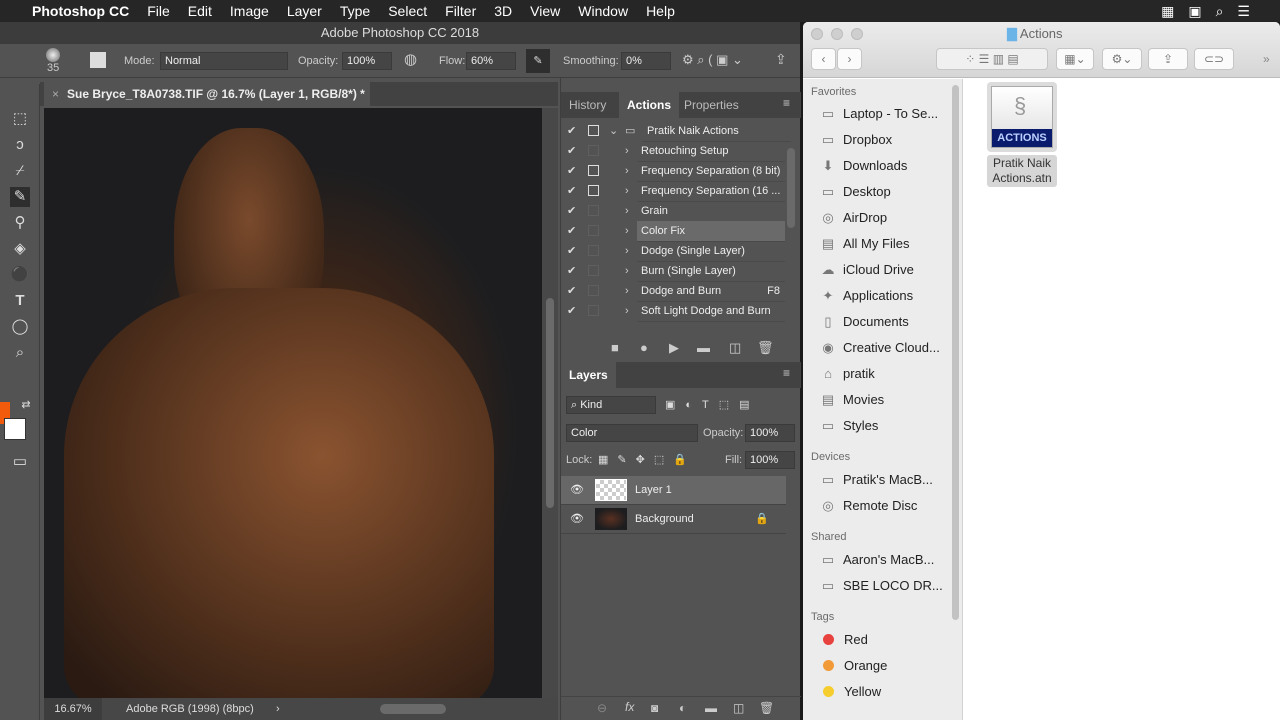 The width and height of the screenshot is (1280, 720). What do you see at coordinates (762, 519) in the screenshot?
I see `lock-icon: 🔒` at bounding box center [762, 519].